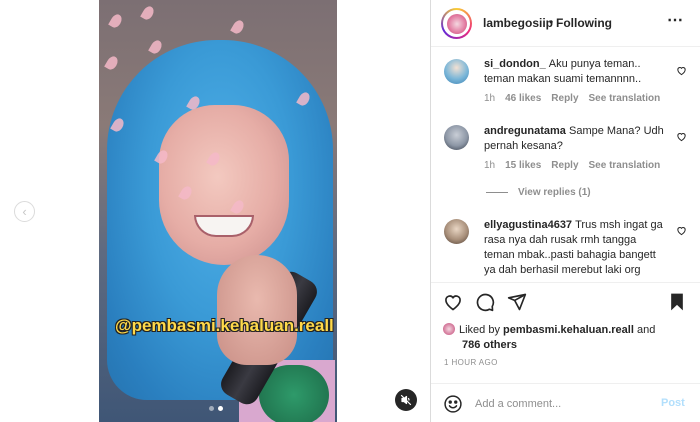 This screenshot has height=422, width=700. Describe the element at coordinates (562, 404) in the screenshot. I see `comment-input` at that location.